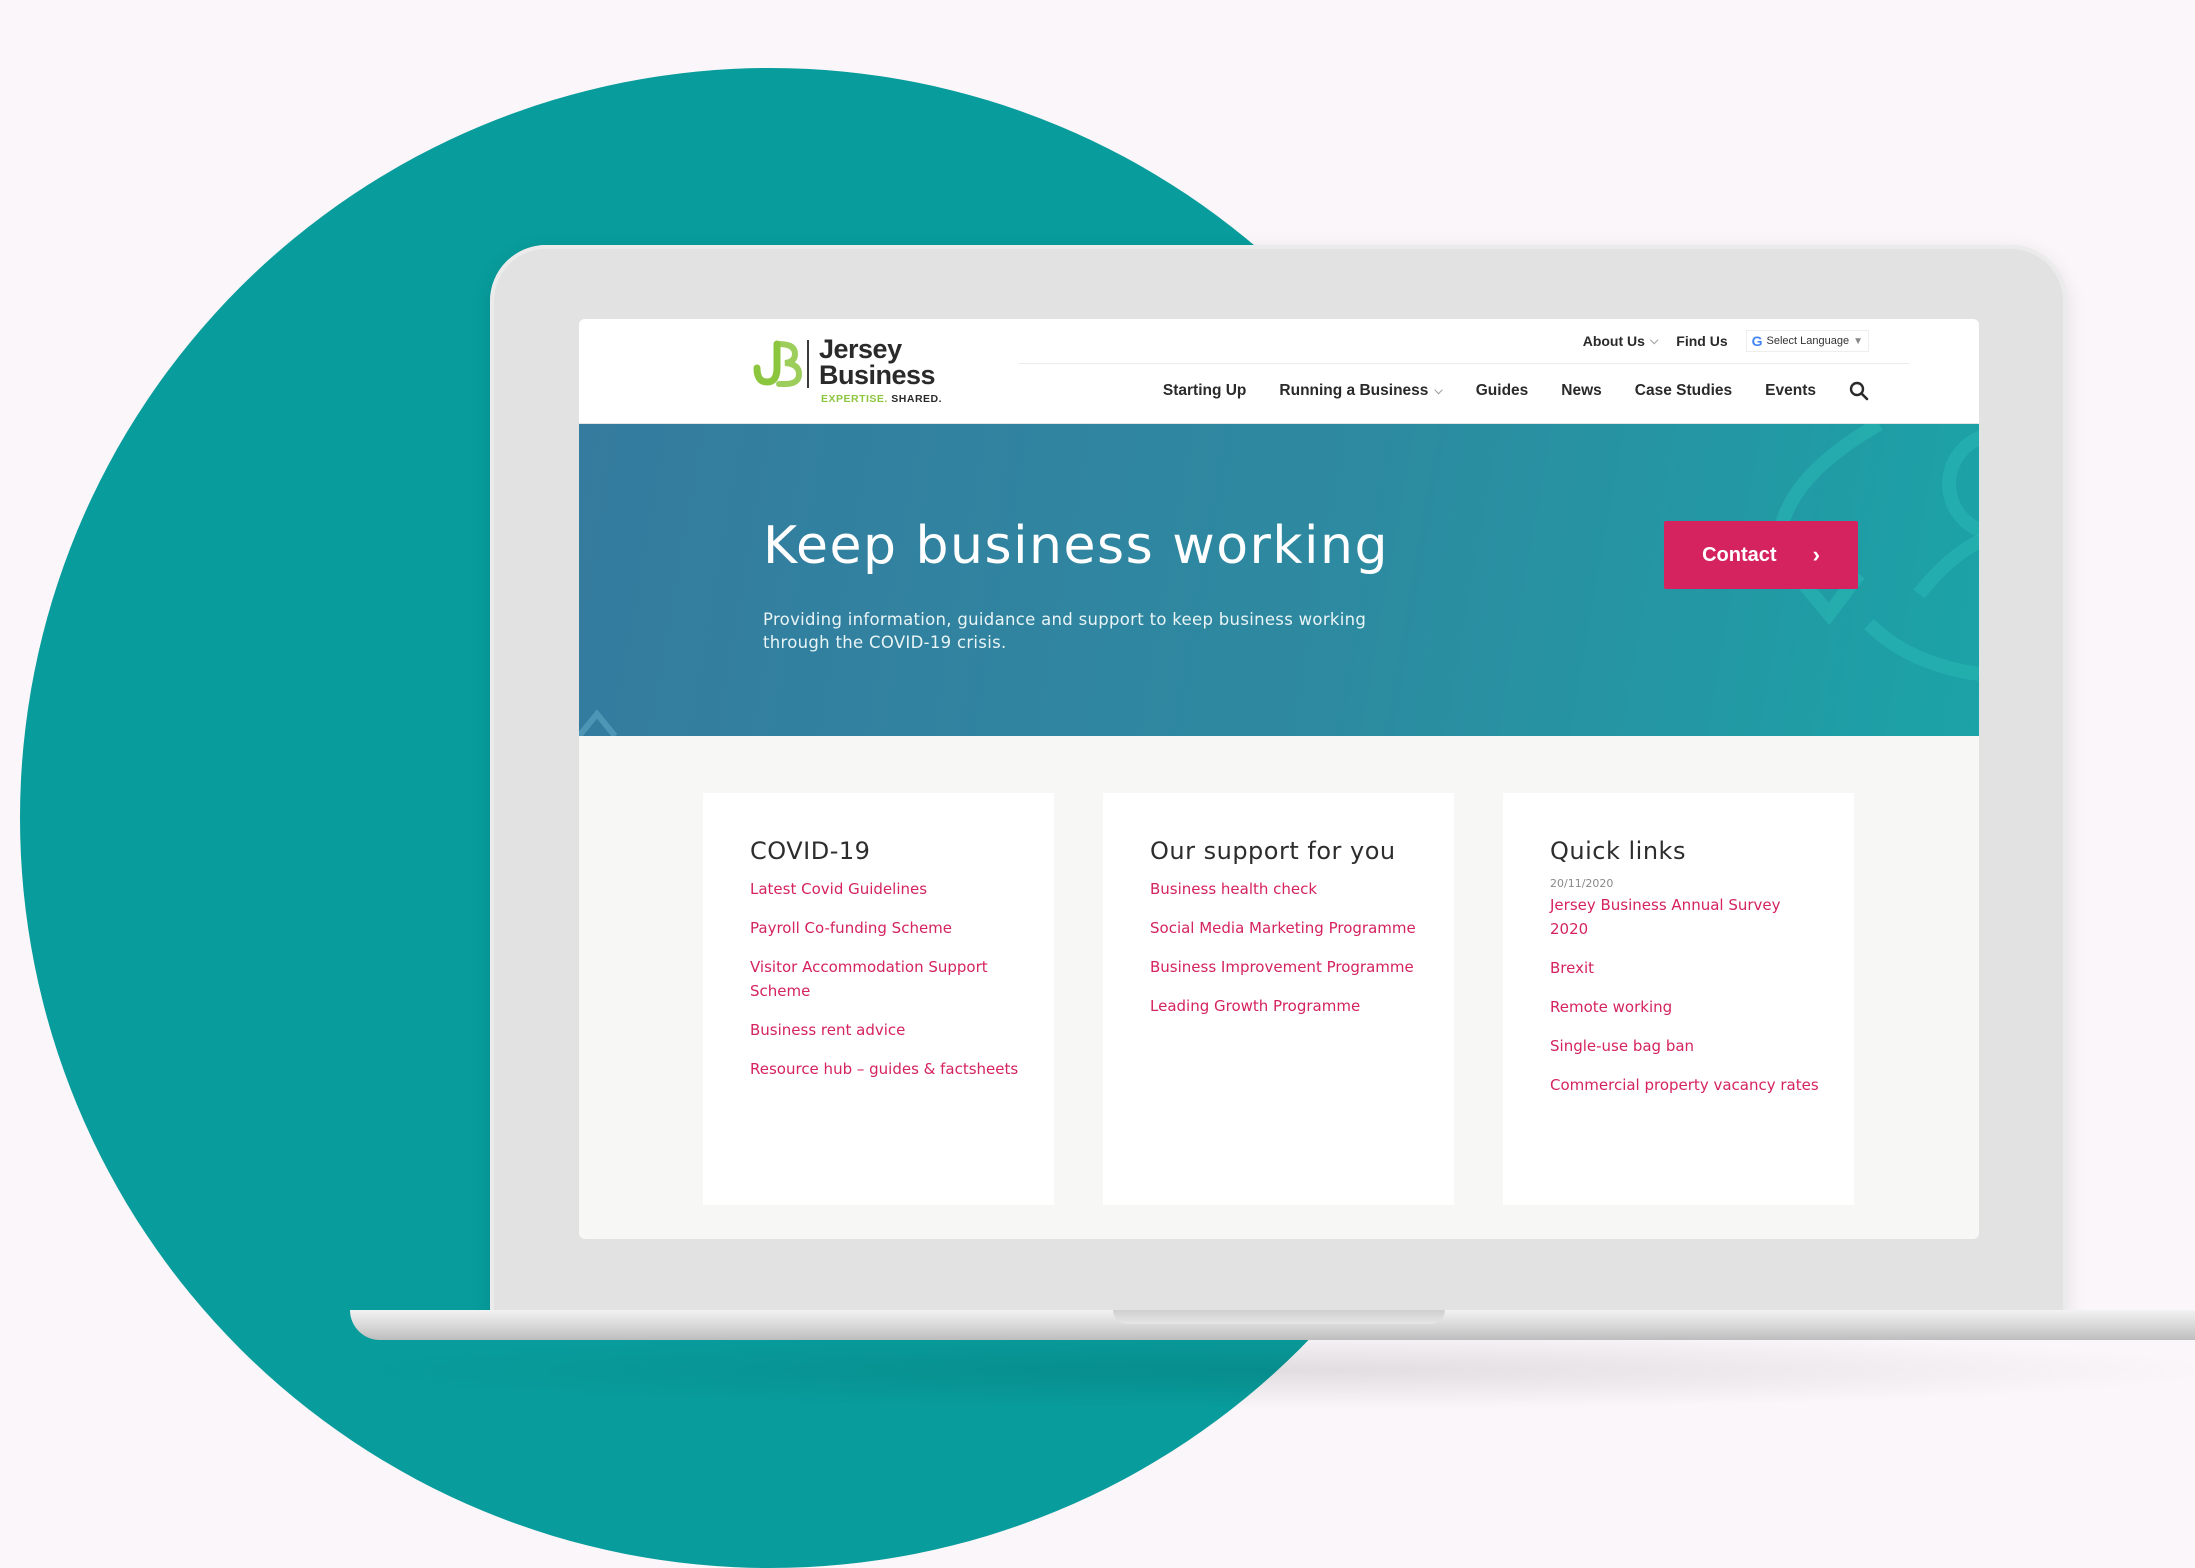 The width and height of the screenshot is (2195, 1568). I want to click on link-remote-working: Remote working, so click(1611, 1007).